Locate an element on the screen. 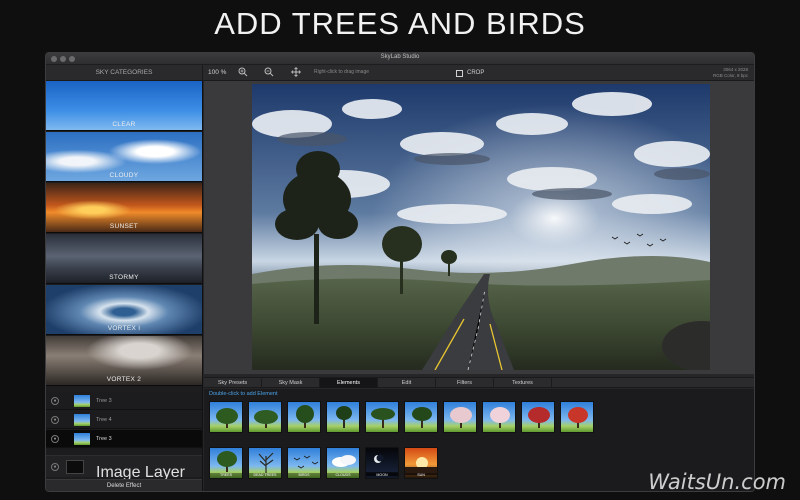 The image size is (800, 500). layer-row-selected: ● Tree 3 is located at coordinates (124, 439).